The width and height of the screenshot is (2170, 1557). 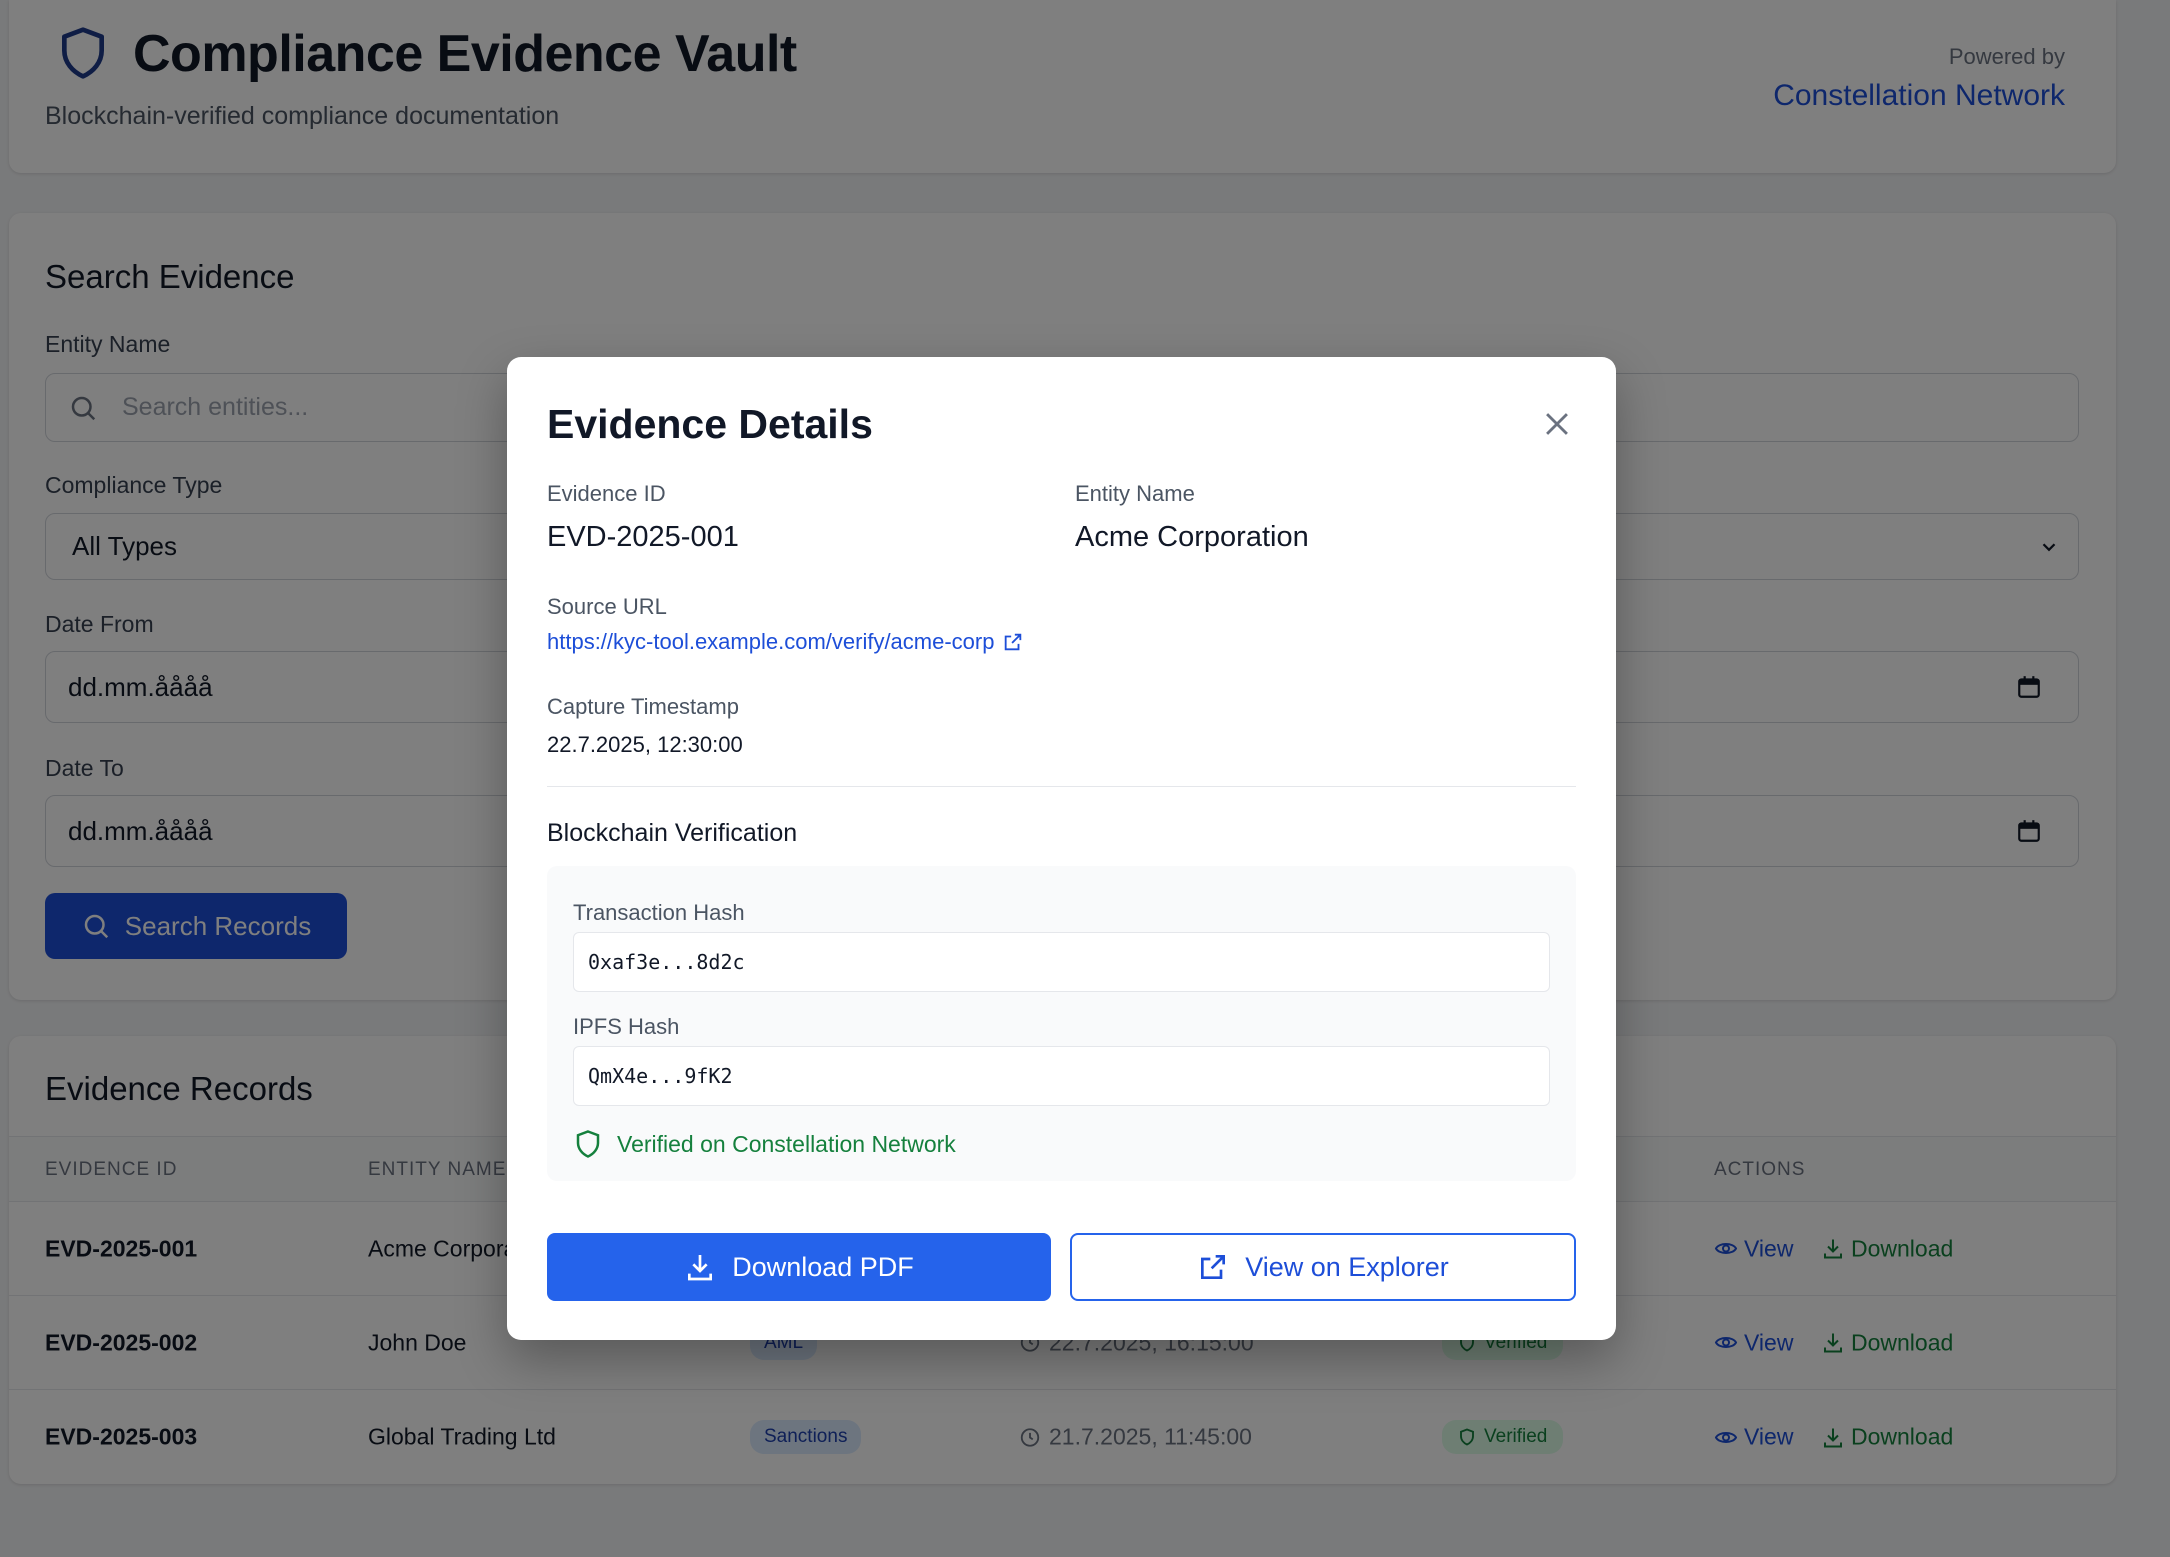 I want to click on modal-title: Evidence Details, so click(x=710, y=424).